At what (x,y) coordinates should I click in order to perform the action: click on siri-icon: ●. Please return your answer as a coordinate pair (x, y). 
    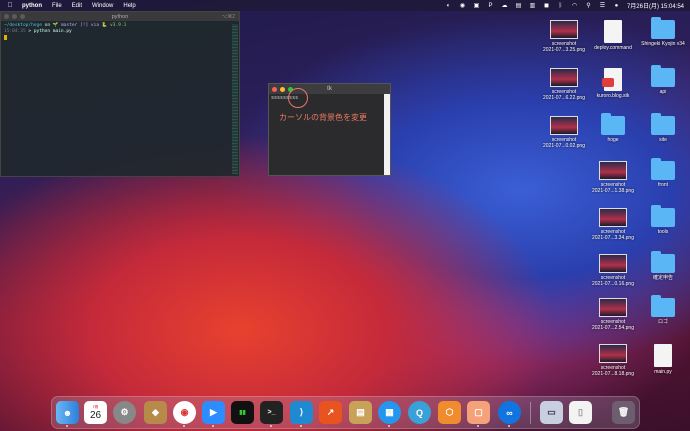
    Looking at the image, I should click on (616, 6).